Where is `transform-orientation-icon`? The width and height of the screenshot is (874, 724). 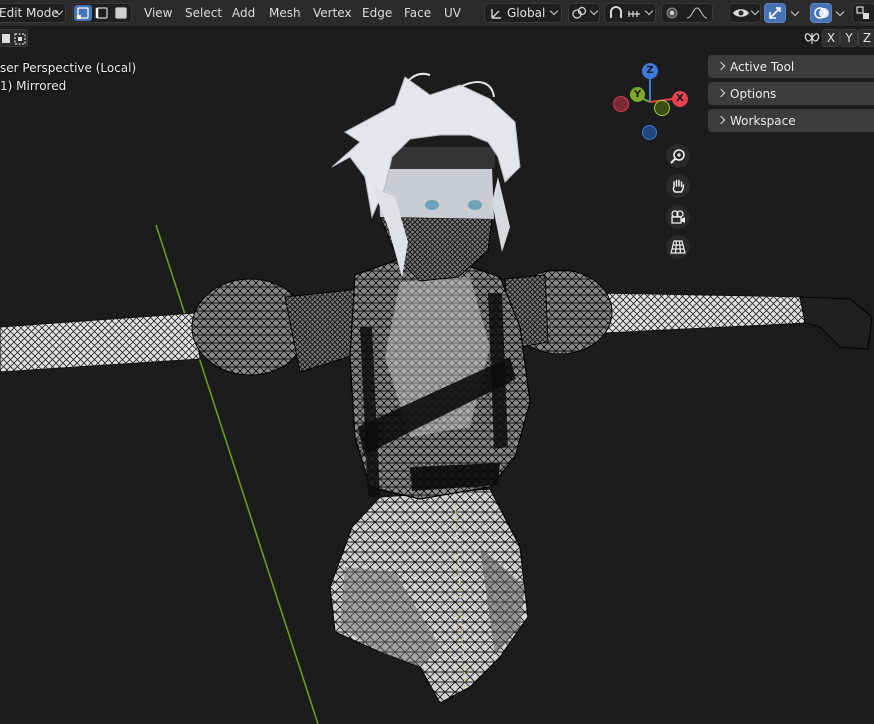 transform-orientation-icon is located at coordinates (496, 14).